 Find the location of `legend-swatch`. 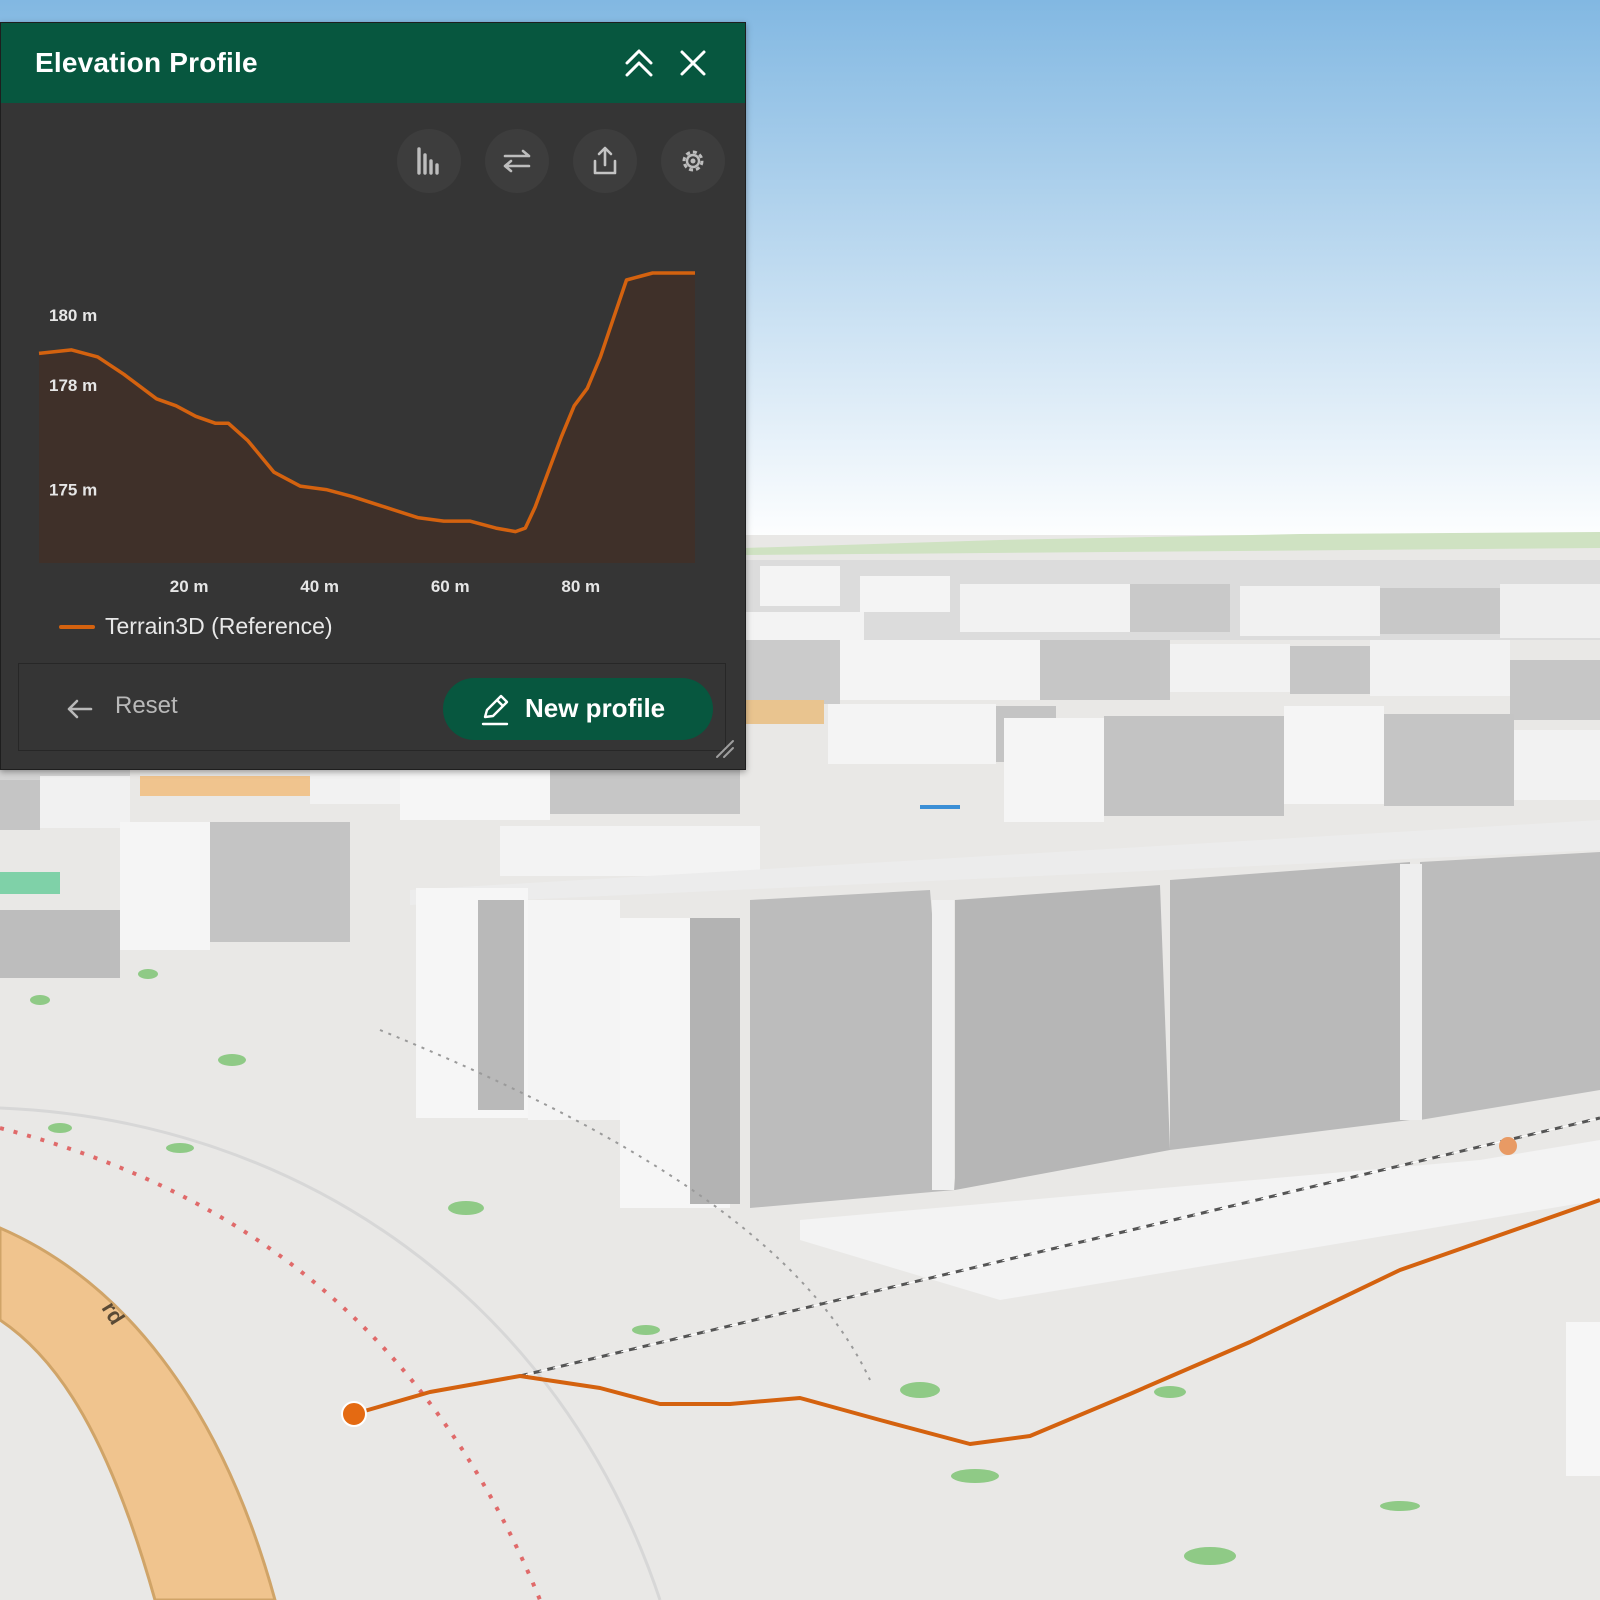

legend-swatch is located at coordinates (77, 627).